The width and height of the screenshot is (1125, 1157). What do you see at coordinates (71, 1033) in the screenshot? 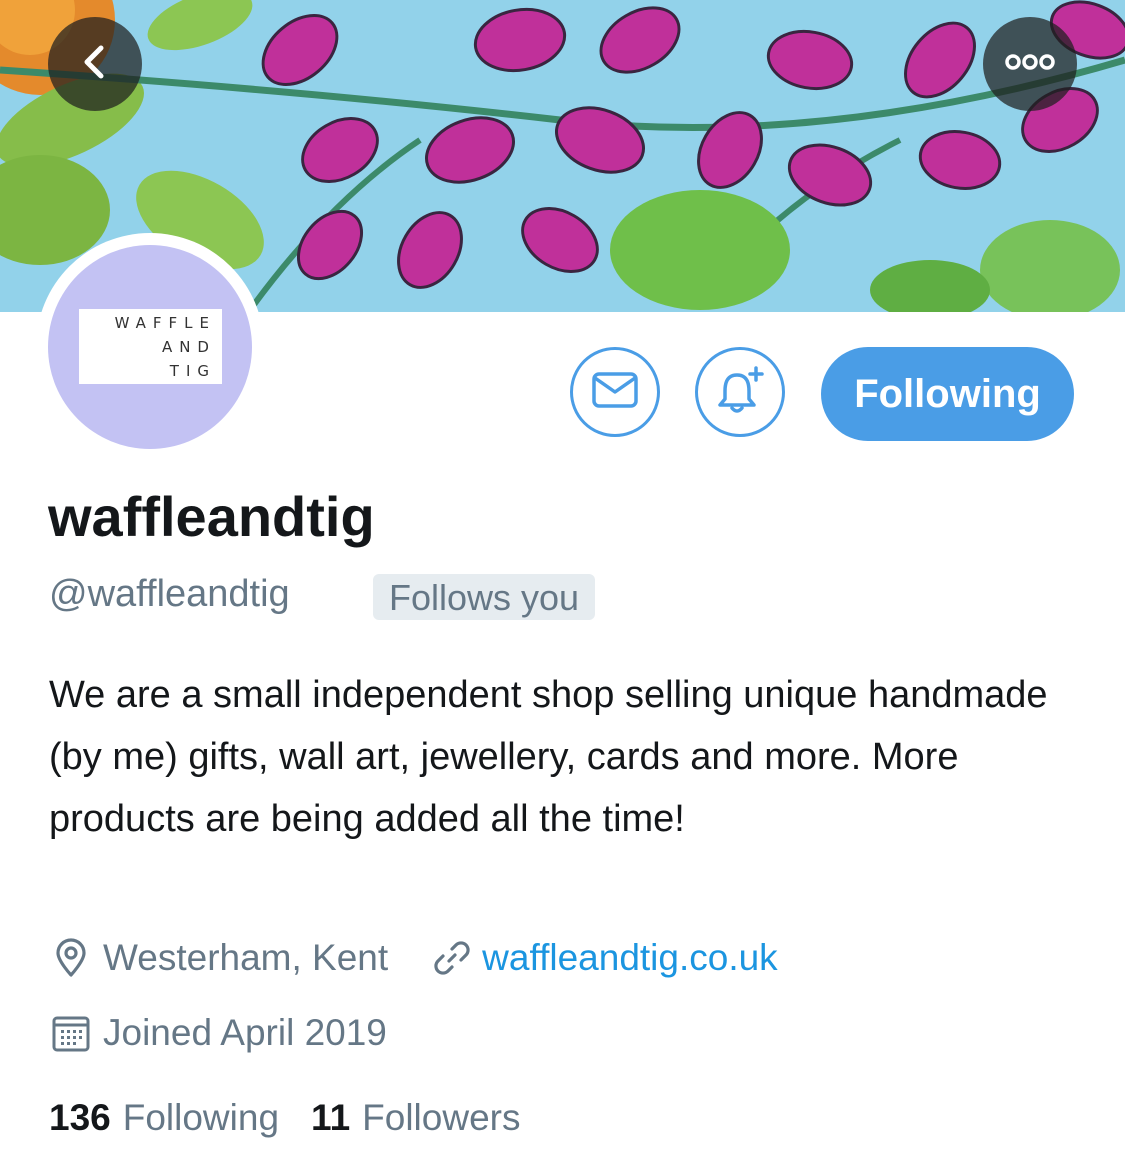
I see `calendar-icon` at bounding box center [71, 1033].